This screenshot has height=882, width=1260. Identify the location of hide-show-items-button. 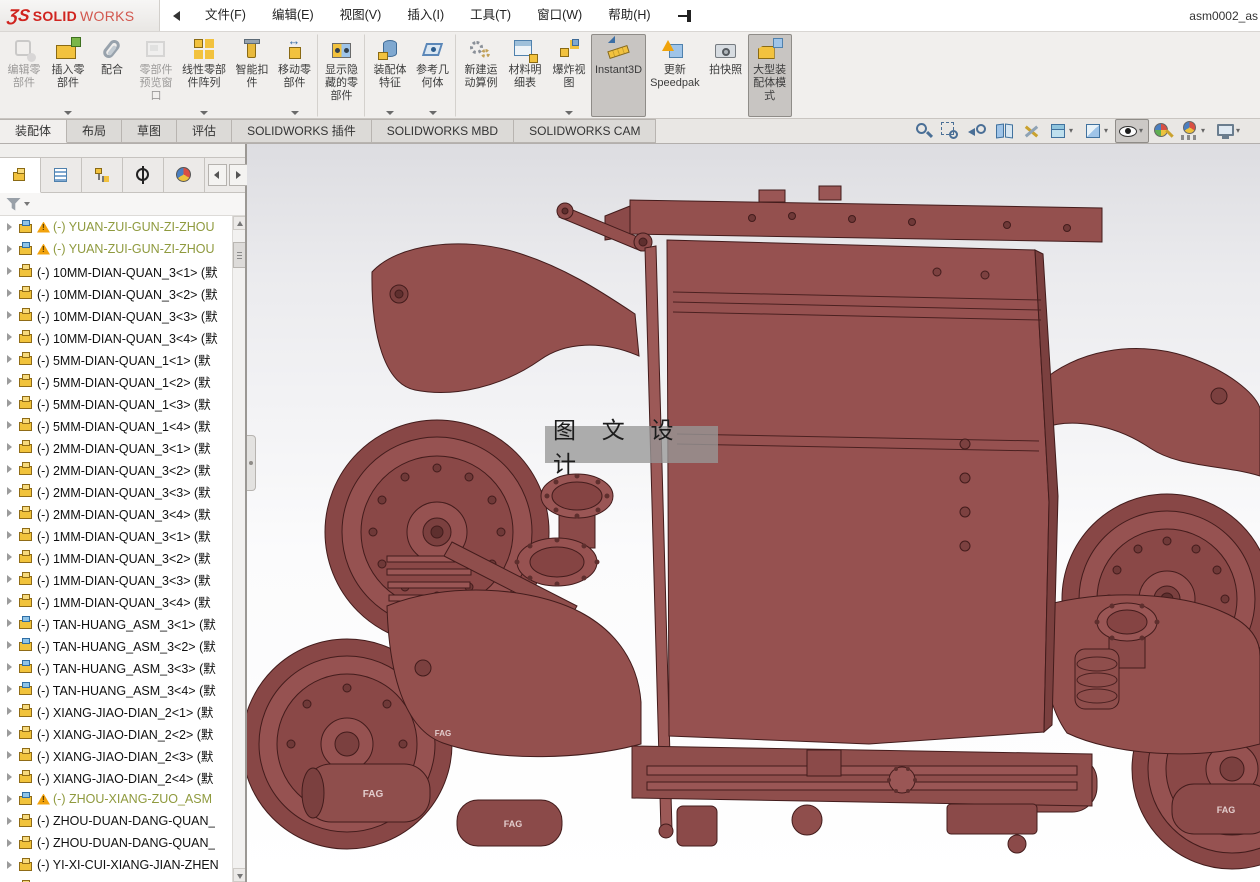
(1132, 131).